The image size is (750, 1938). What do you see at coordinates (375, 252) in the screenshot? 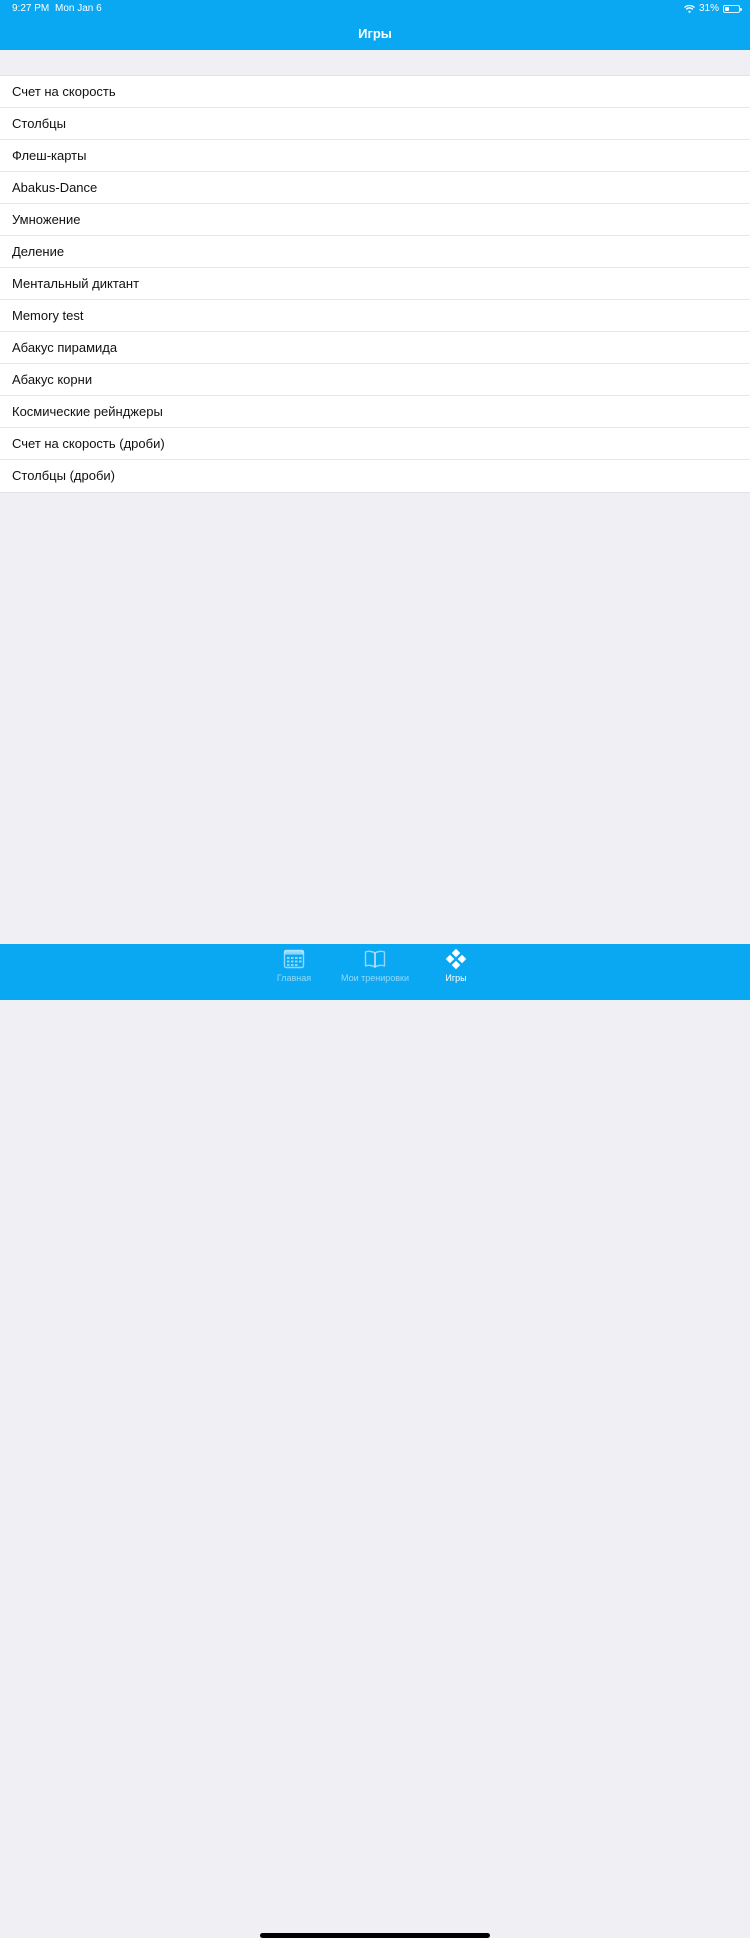
I see `list-item: Деление` at bounding box center [375, 252].